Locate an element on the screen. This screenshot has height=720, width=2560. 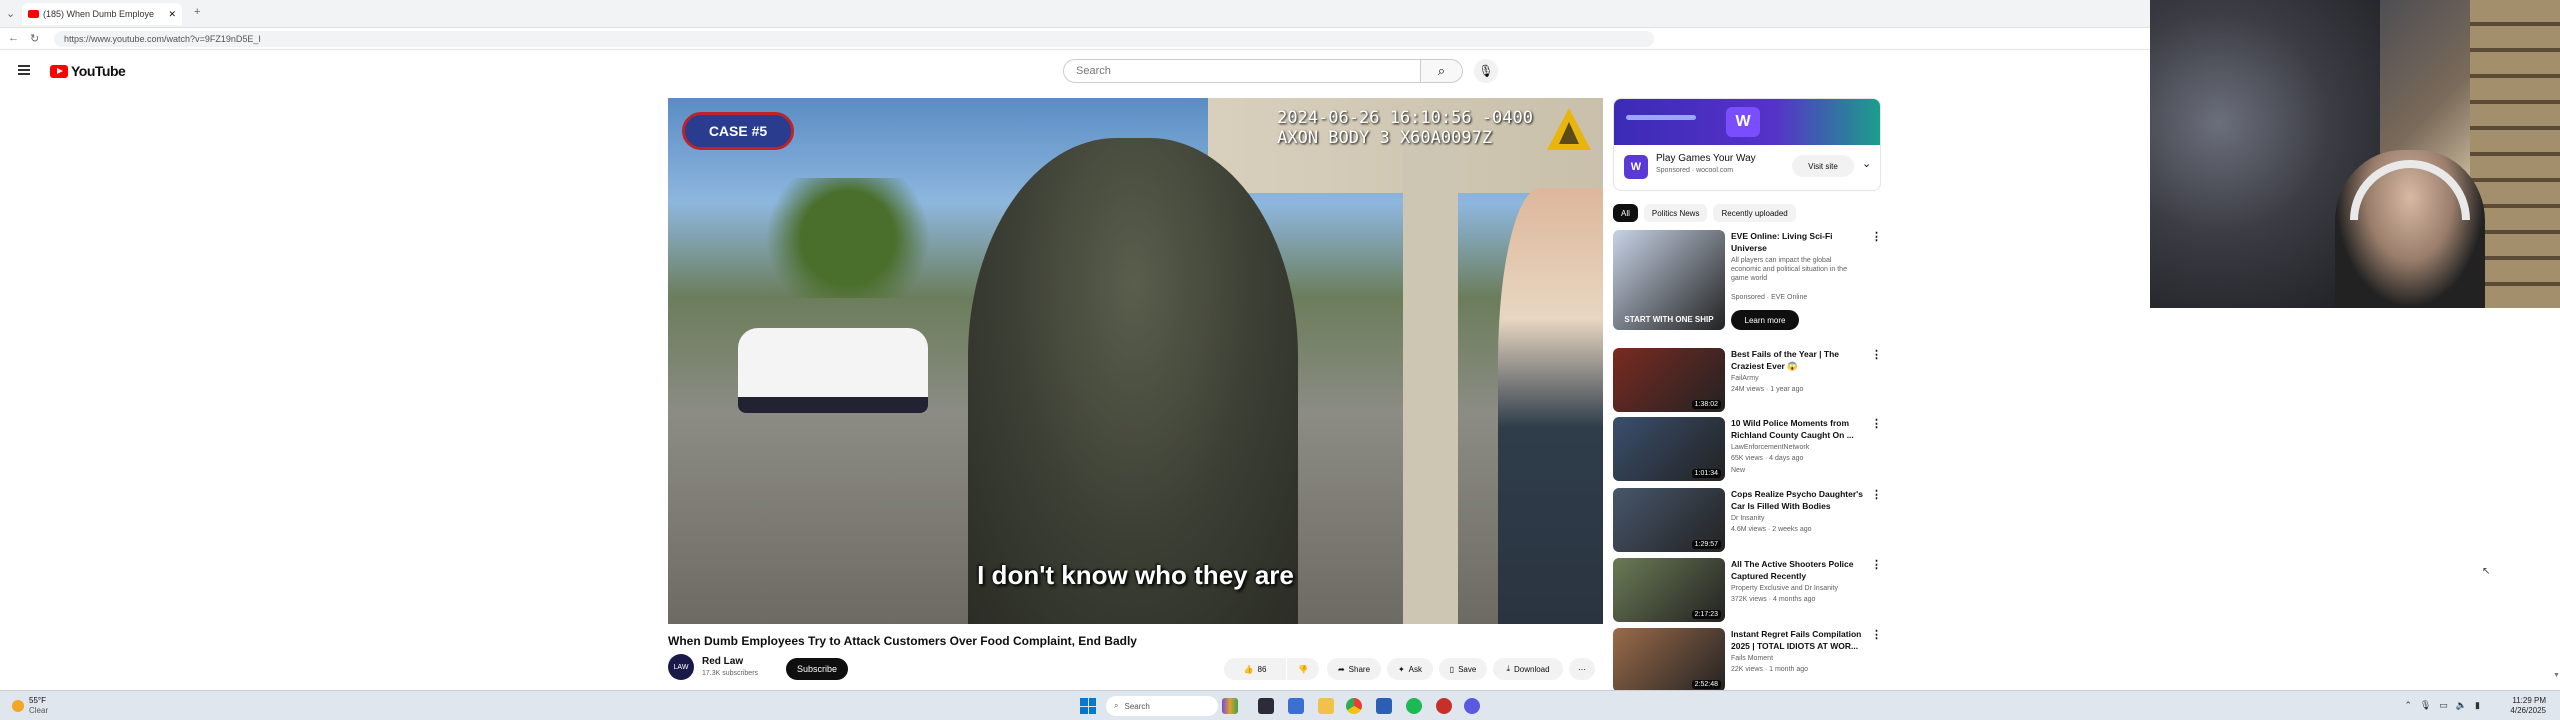
video-scene-woman is located at coordinates (1550, 406).